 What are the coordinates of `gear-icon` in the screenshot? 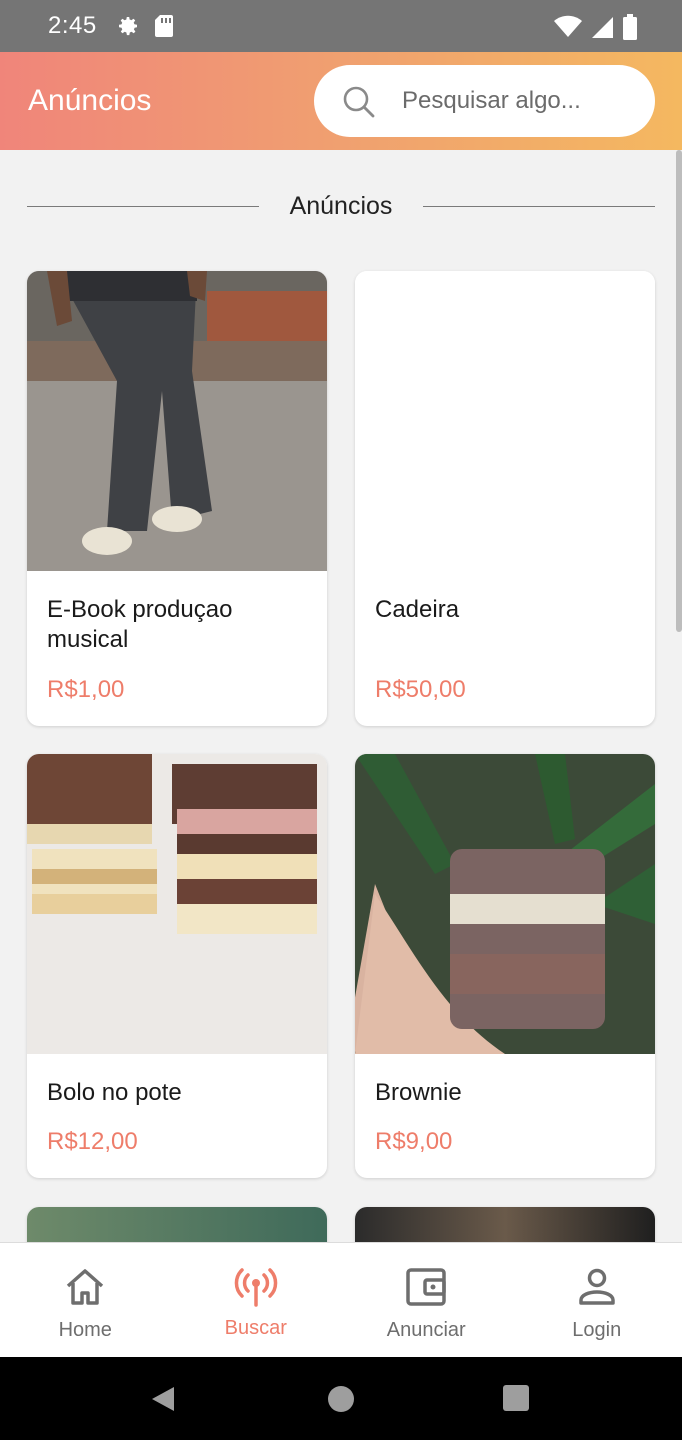 It's located at (128, 28).